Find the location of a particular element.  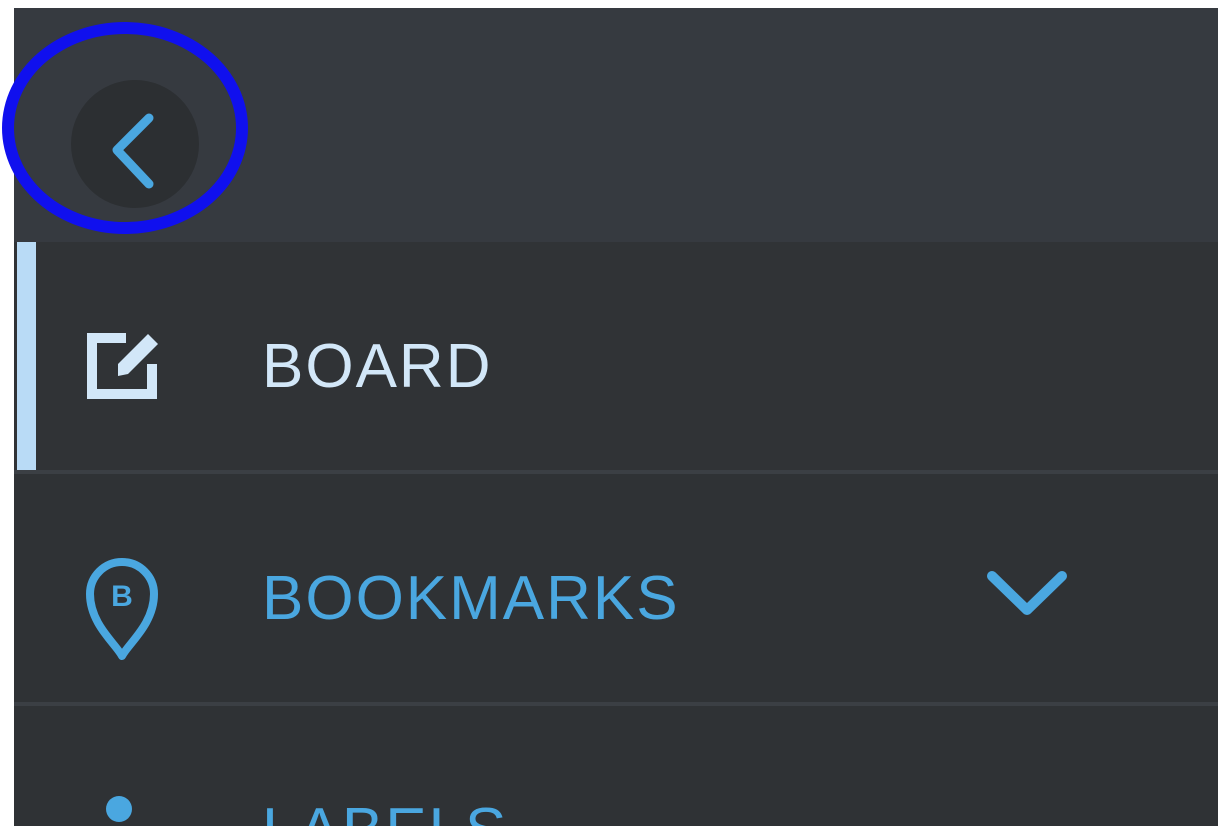

dot-icon is located at coordinates (119, 809).